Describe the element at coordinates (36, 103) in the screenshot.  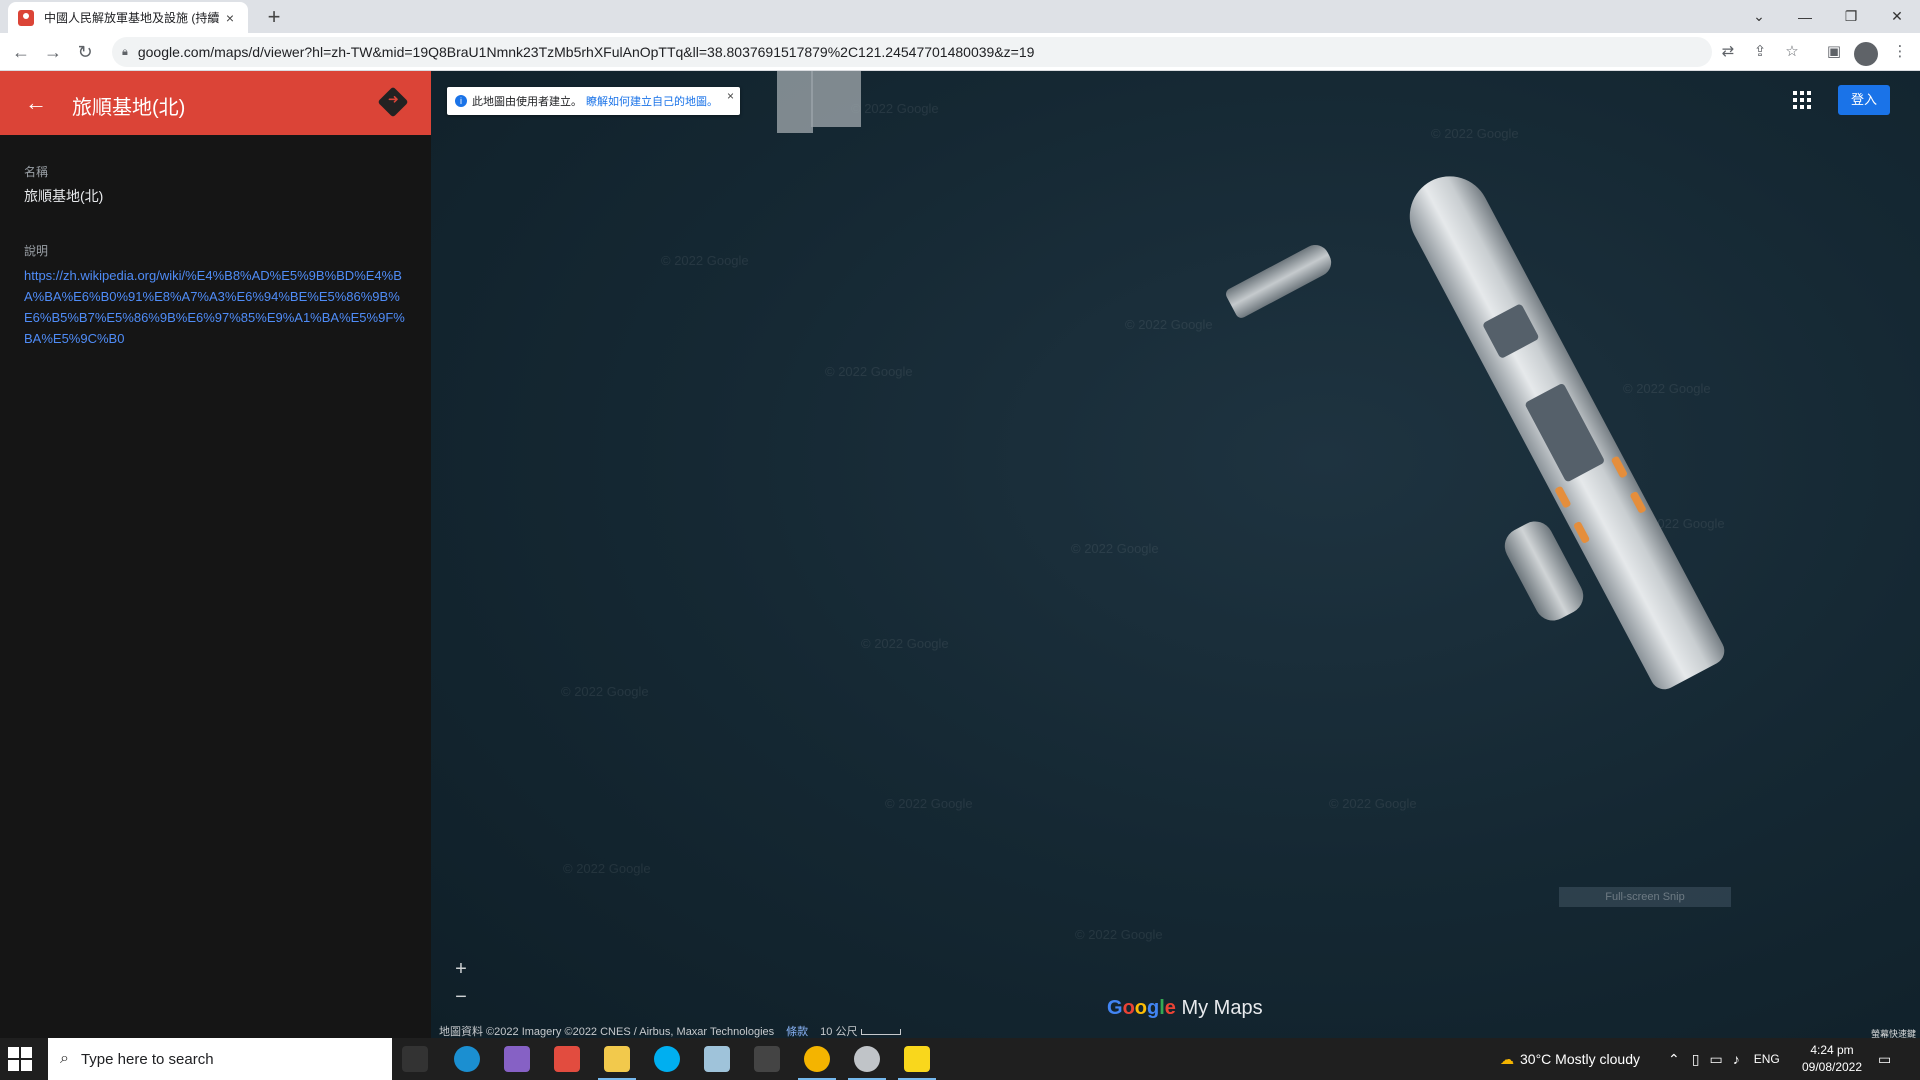
I see `back-arrow-icon: ←` at that location.